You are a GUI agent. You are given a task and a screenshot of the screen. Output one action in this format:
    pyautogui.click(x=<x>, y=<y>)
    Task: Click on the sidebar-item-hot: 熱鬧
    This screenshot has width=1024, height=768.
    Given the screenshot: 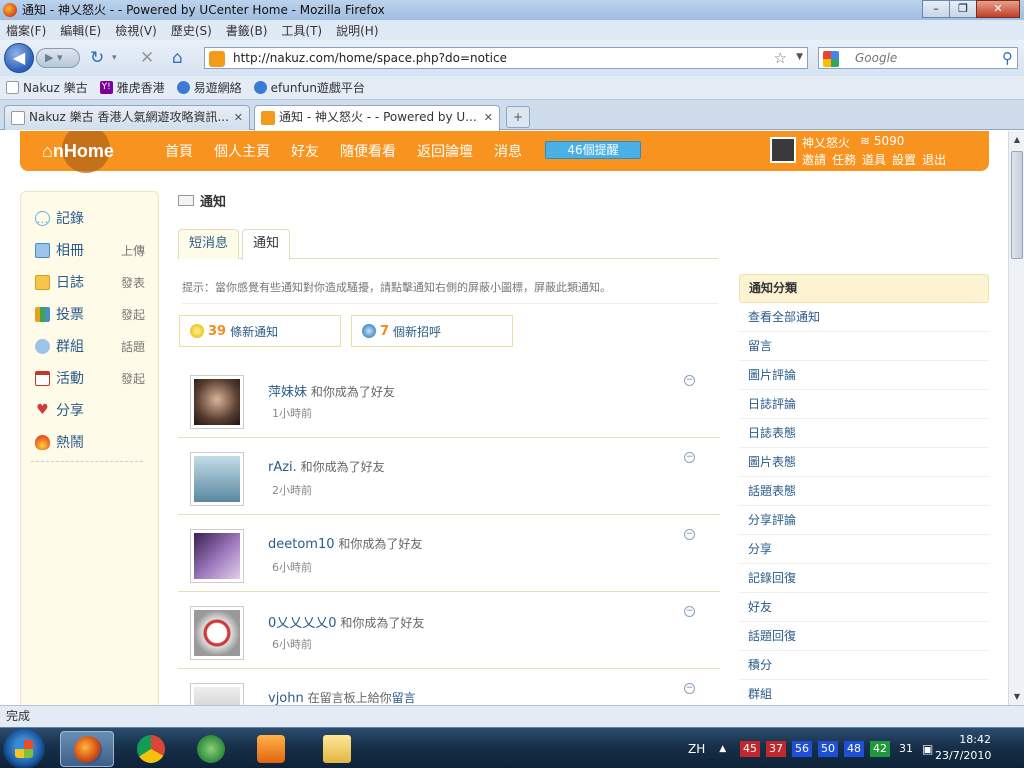 What is the action you would take?
    pyautogui.click(x=59, y=442)
    